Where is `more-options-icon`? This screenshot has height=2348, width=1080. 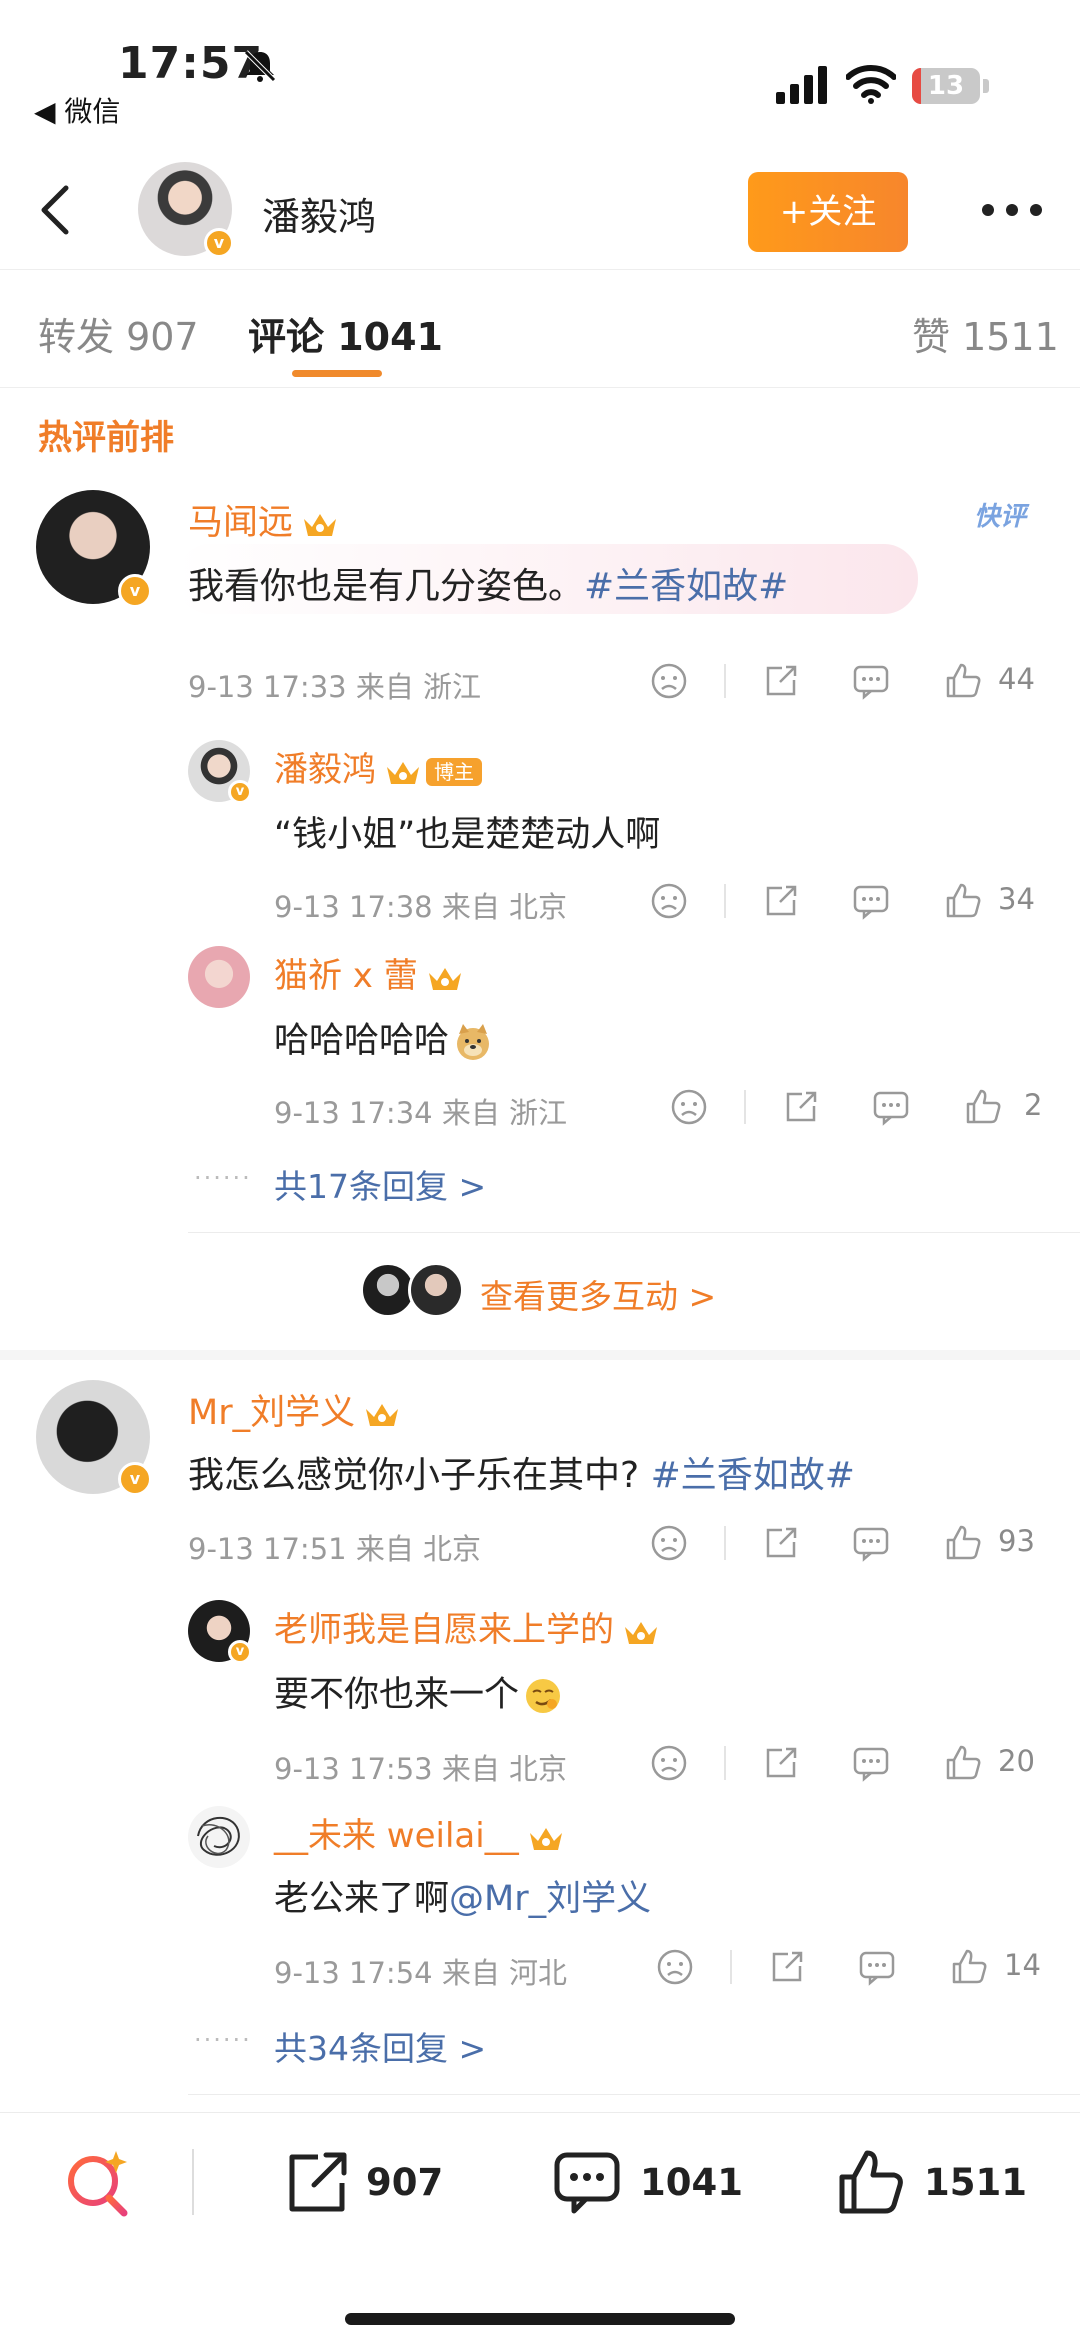 more-options-icon is located at coordinates (1012, 211).